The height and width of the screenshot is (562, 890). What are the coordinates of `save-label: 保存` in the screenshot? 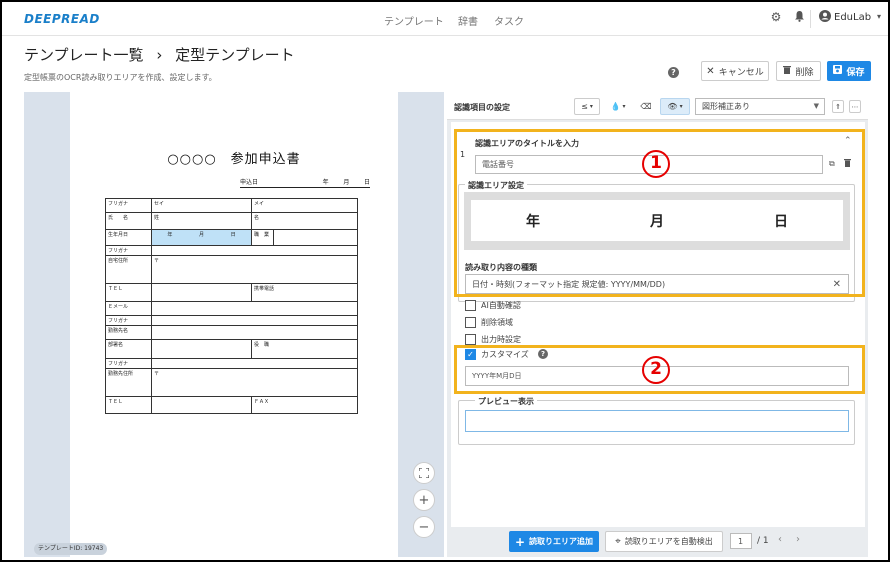 It's located at (855, 72).